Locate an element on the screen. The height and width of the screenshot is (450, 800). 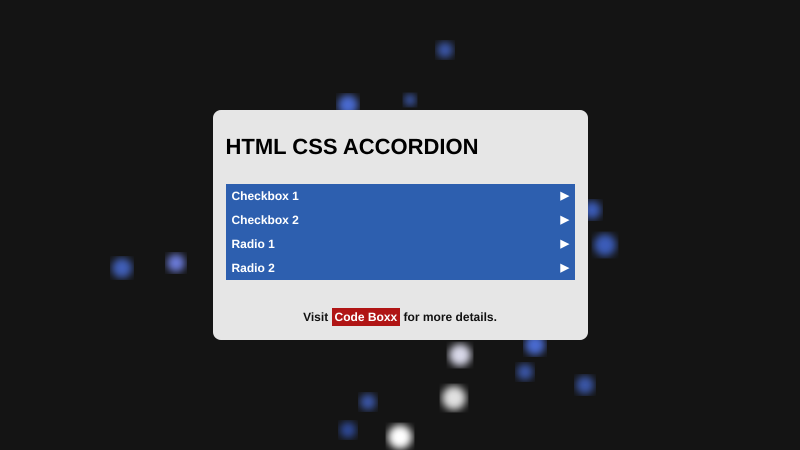
page-title: HTML CSS ACCORDION is located at coordinates (353, 147).